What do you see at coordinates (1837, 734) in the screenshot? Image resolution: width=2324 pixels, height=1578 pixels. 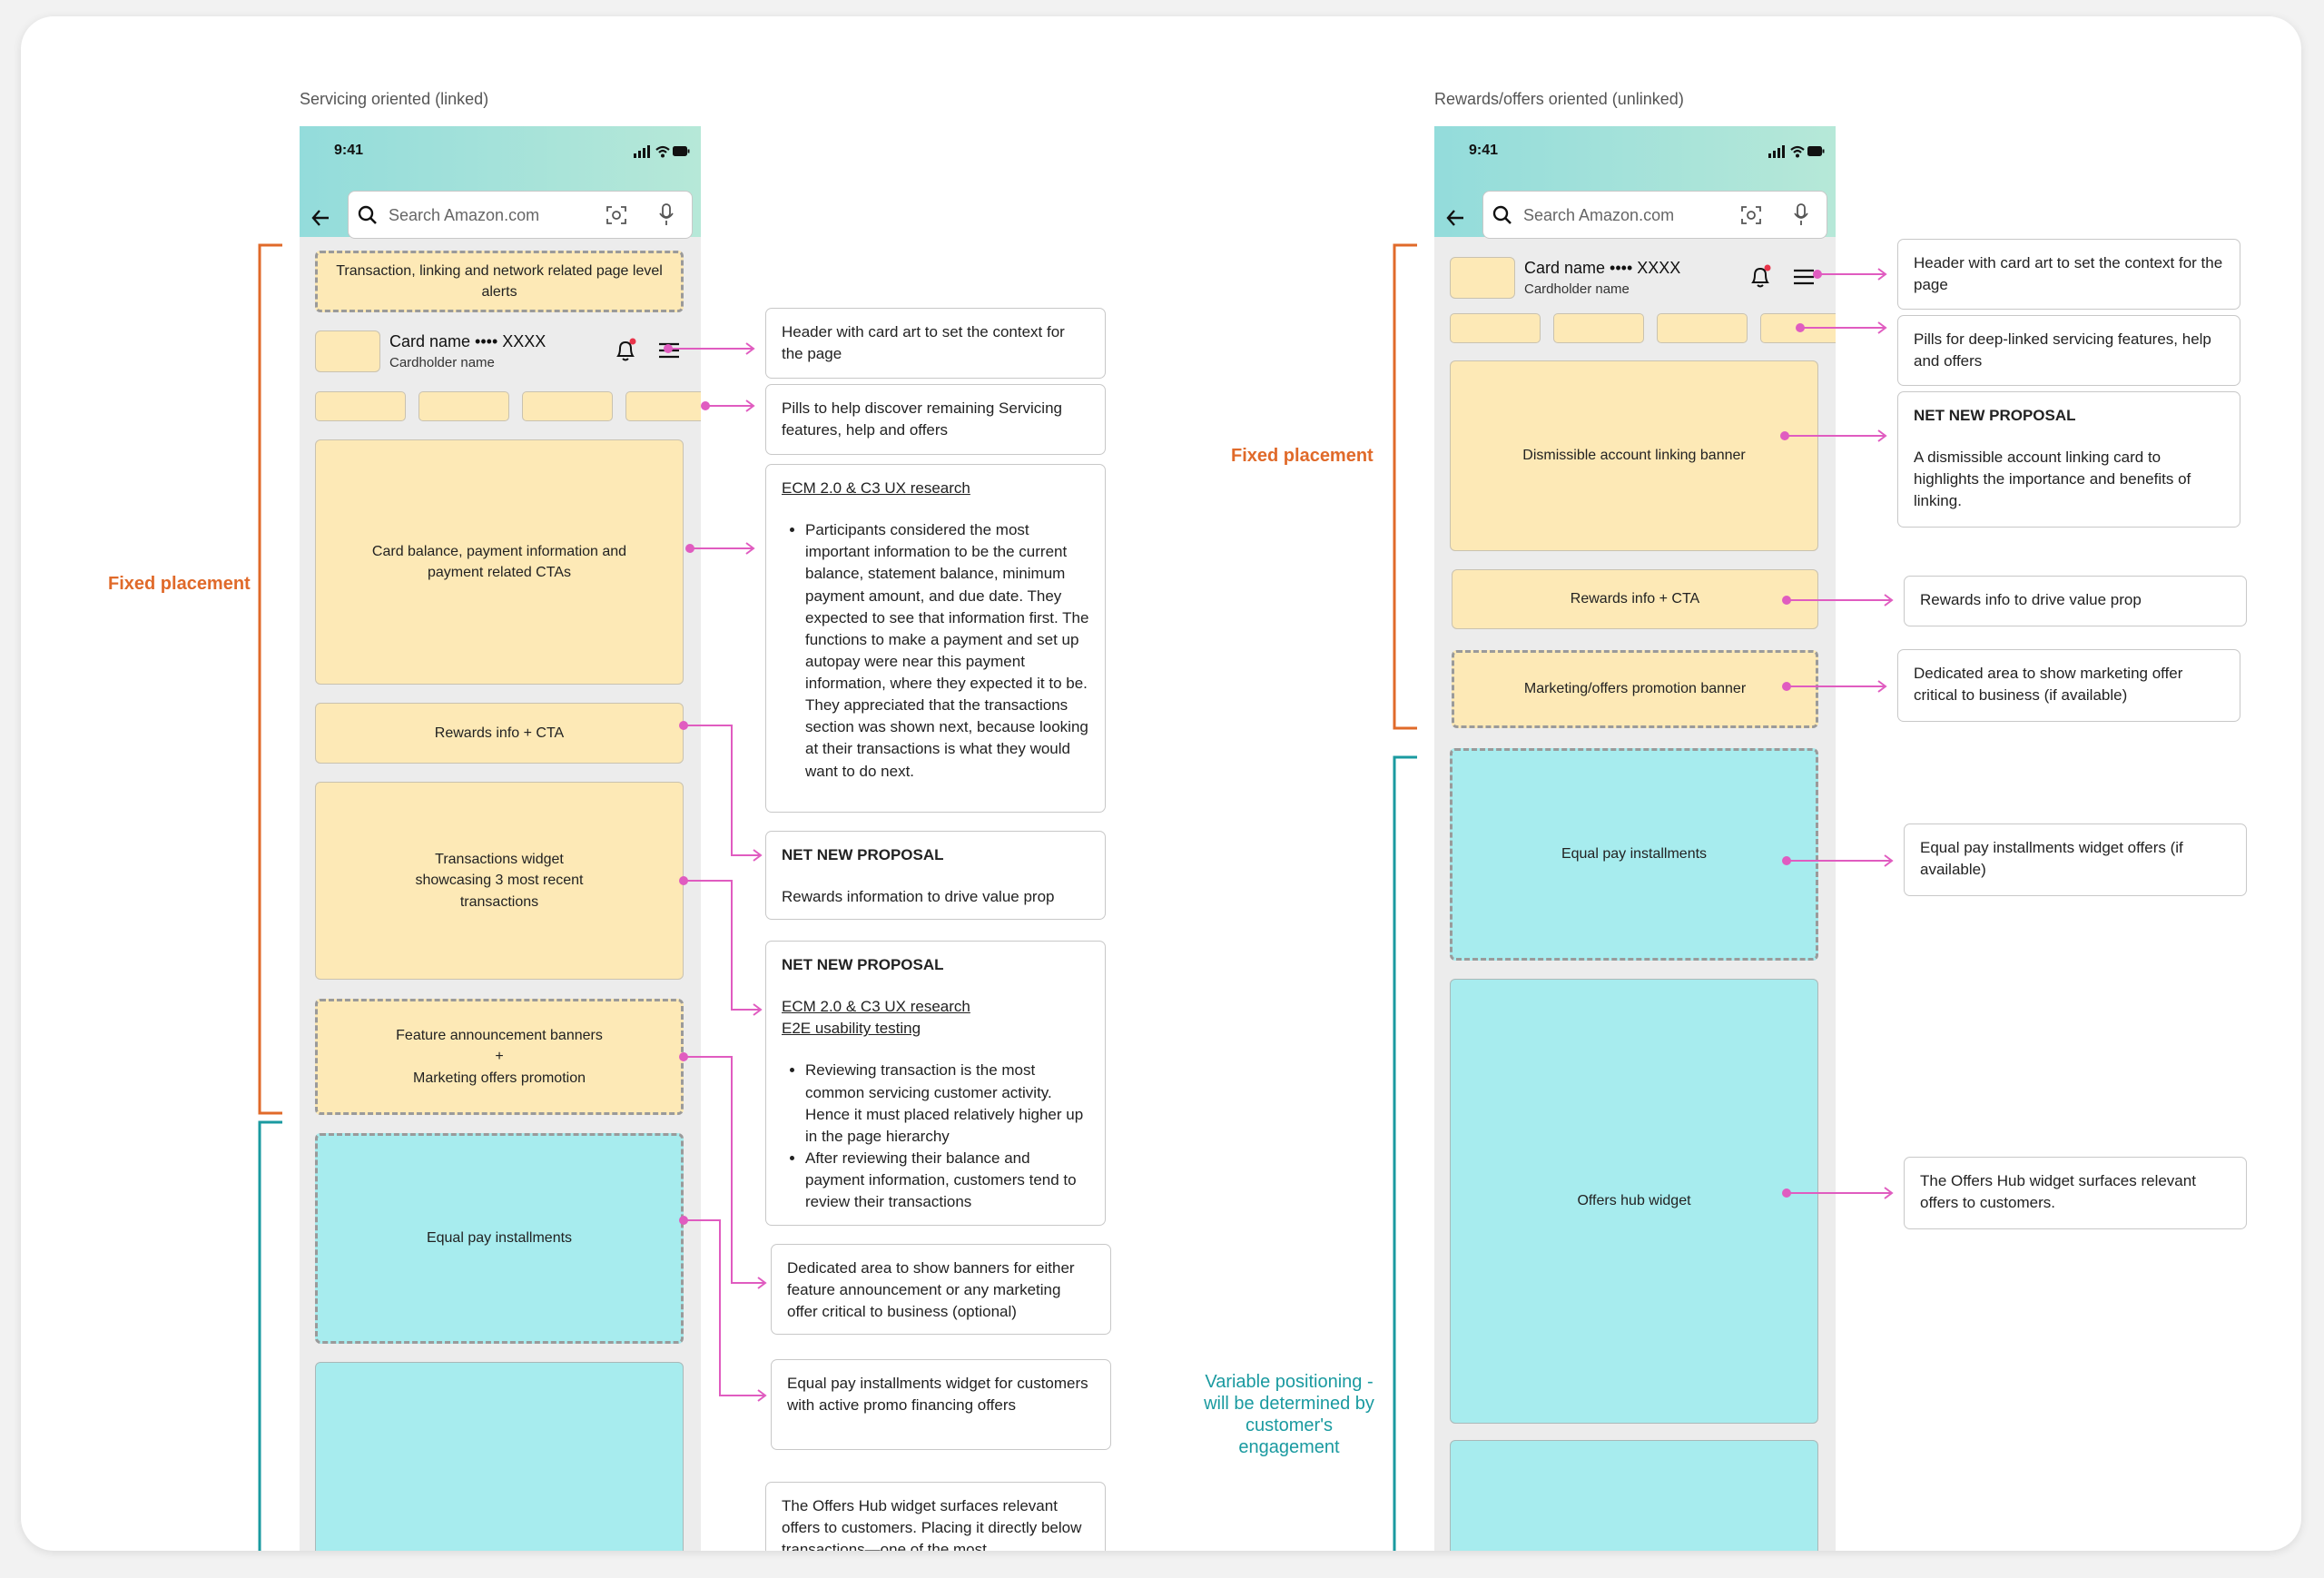 I see `right-connectors` at bounding box center [1837, 734].